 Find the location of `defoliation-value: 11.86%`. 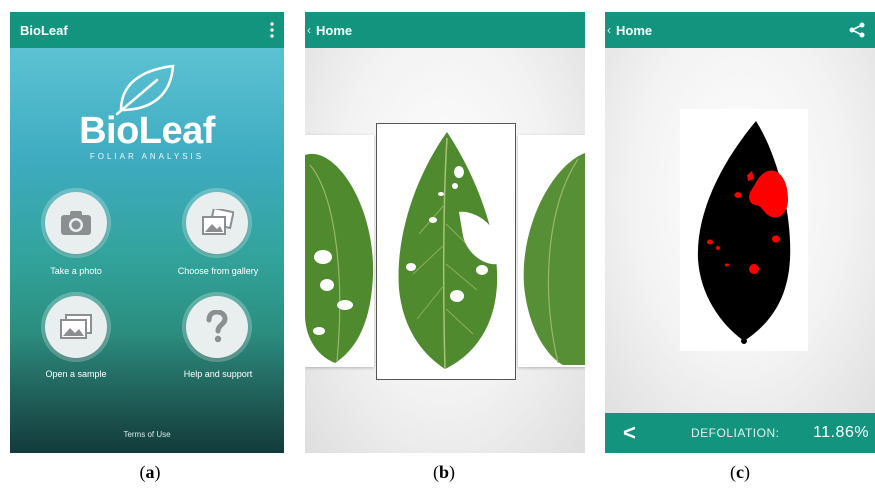

defoliation-value: 11.86% is located at coordinates (841, 432).